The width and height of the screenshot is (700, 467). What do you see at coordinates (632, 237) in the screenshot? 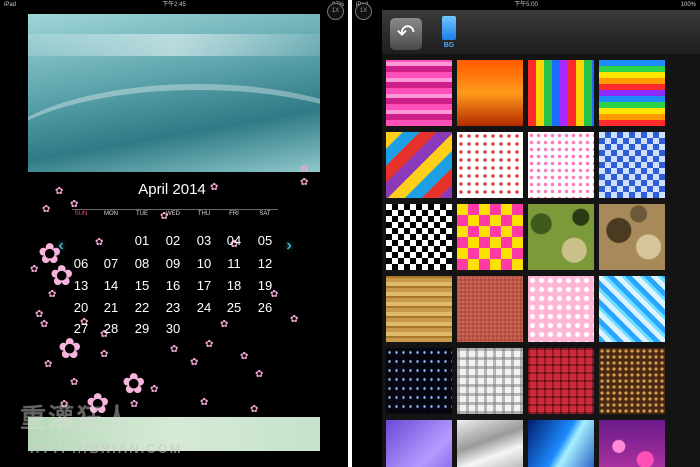
I see `background-tile-brown-camouflage` at bounding box center [632, 237].